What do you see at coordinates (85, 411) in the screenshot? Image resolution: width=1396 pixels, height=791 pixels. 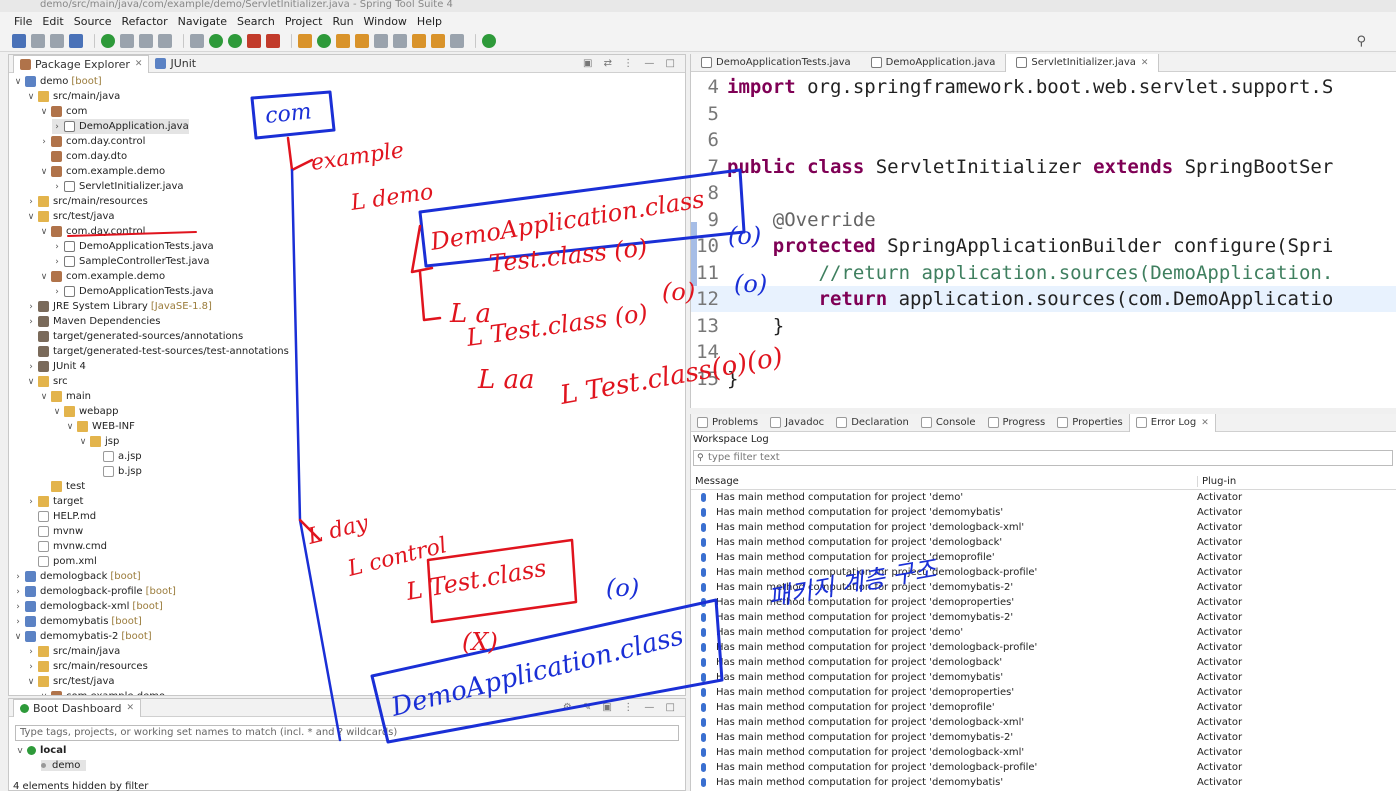 I see `tree-item: ∨ webapp` at bounding box center [85, 411].